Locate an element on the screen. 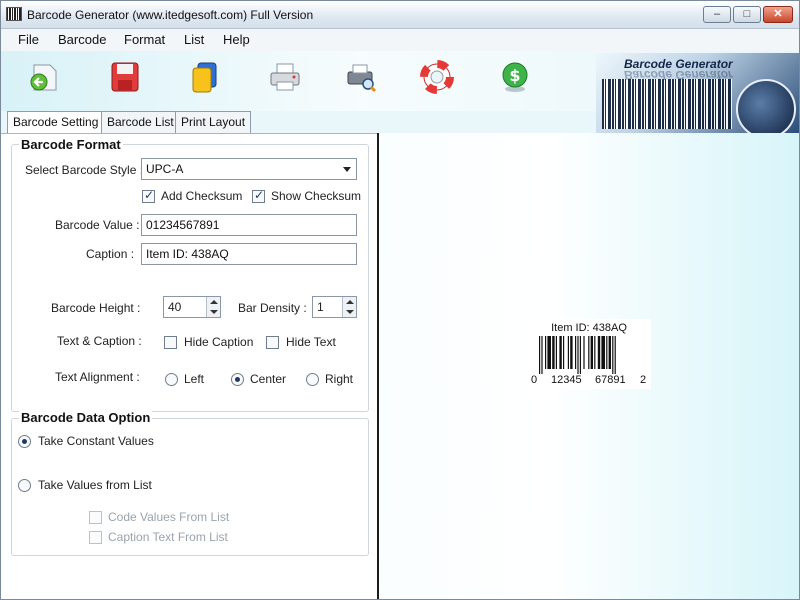 The height and width of the screenshot is (600, 800). values-from-list-label: Take Values from List is located at coordinates (95, 485).